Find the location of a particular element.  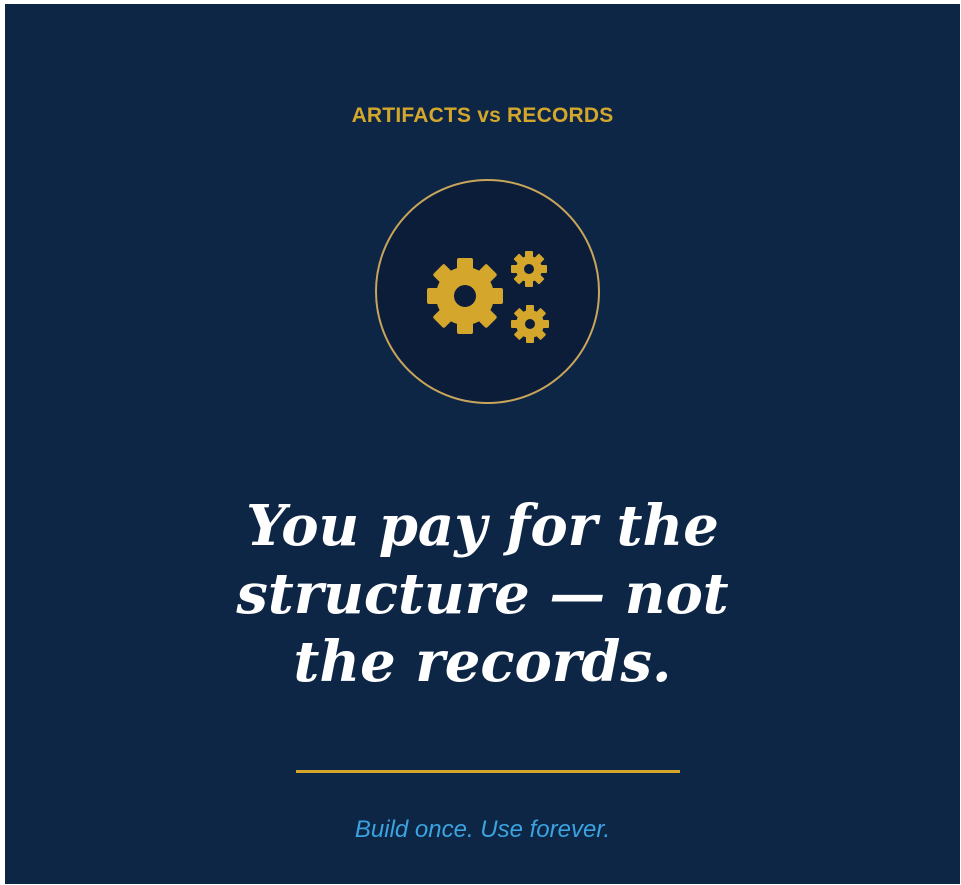

eyebrow-label: ARTIFACTS vs RECORDS is located at coordinates (482, 115).